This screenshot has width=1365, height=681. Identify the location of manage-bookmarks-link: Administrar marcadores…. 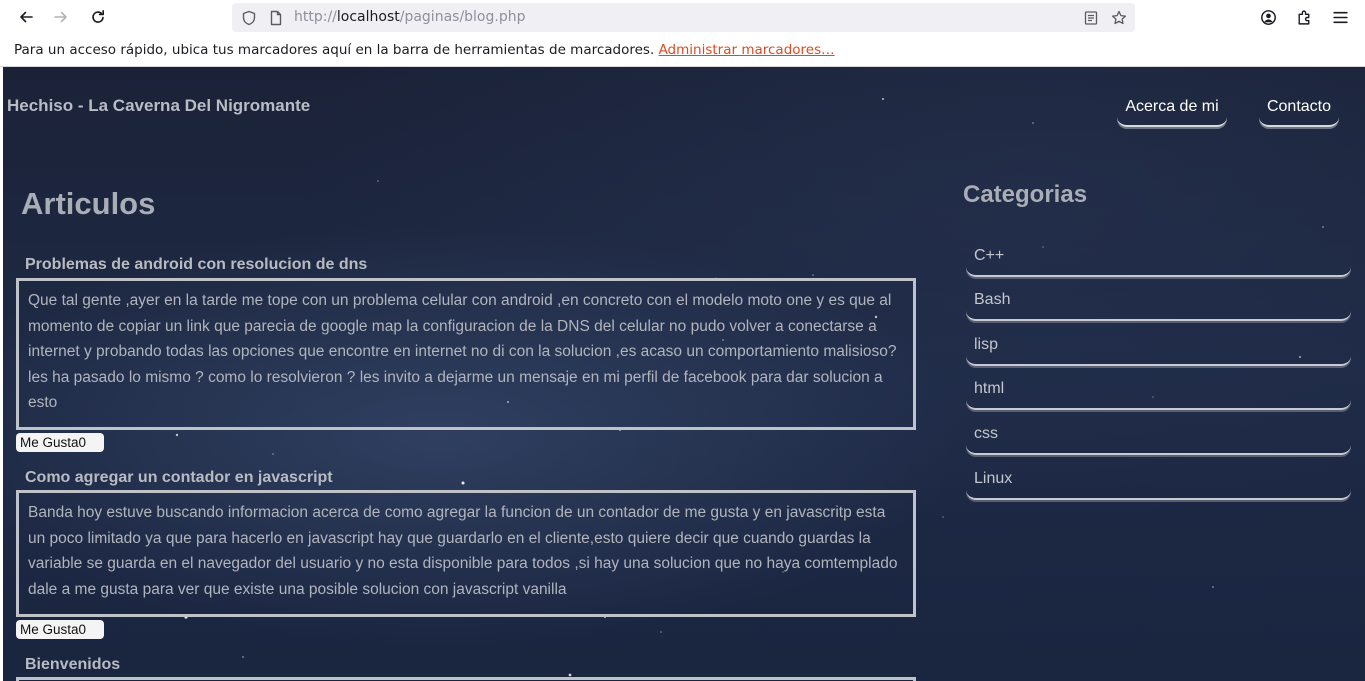
(747, 50).